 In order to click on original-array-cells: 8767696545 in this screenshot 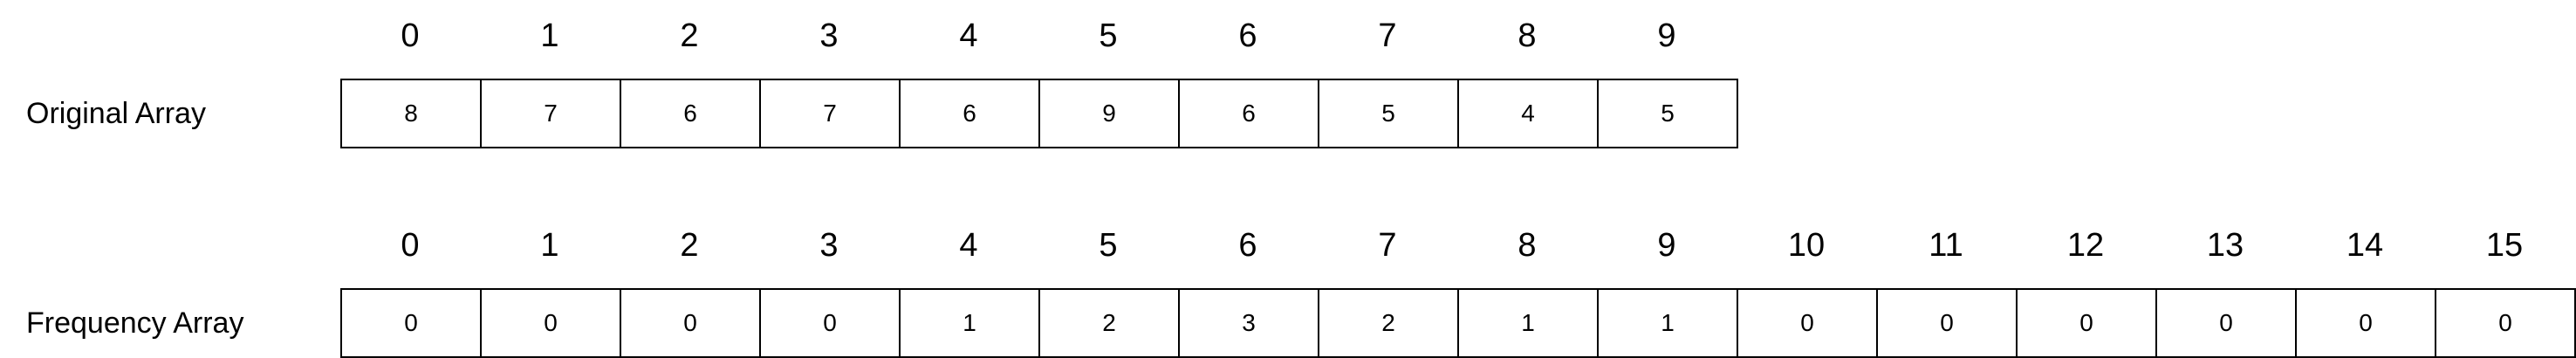, I will do `click(1039, 113)`.